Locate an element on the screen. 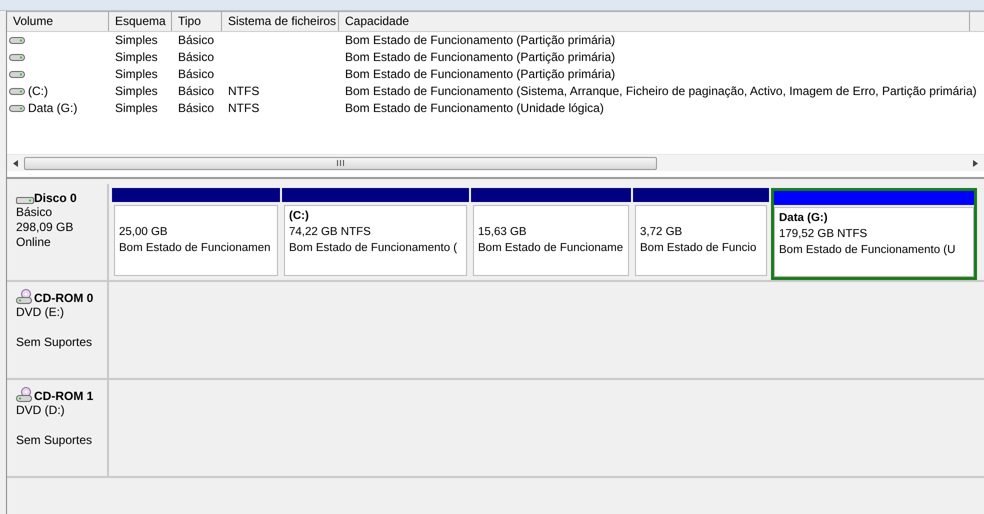 Image resolution: width=984 pixels, height=514 pixels. scrollbar-thumb is located at coordinates (340, 163).